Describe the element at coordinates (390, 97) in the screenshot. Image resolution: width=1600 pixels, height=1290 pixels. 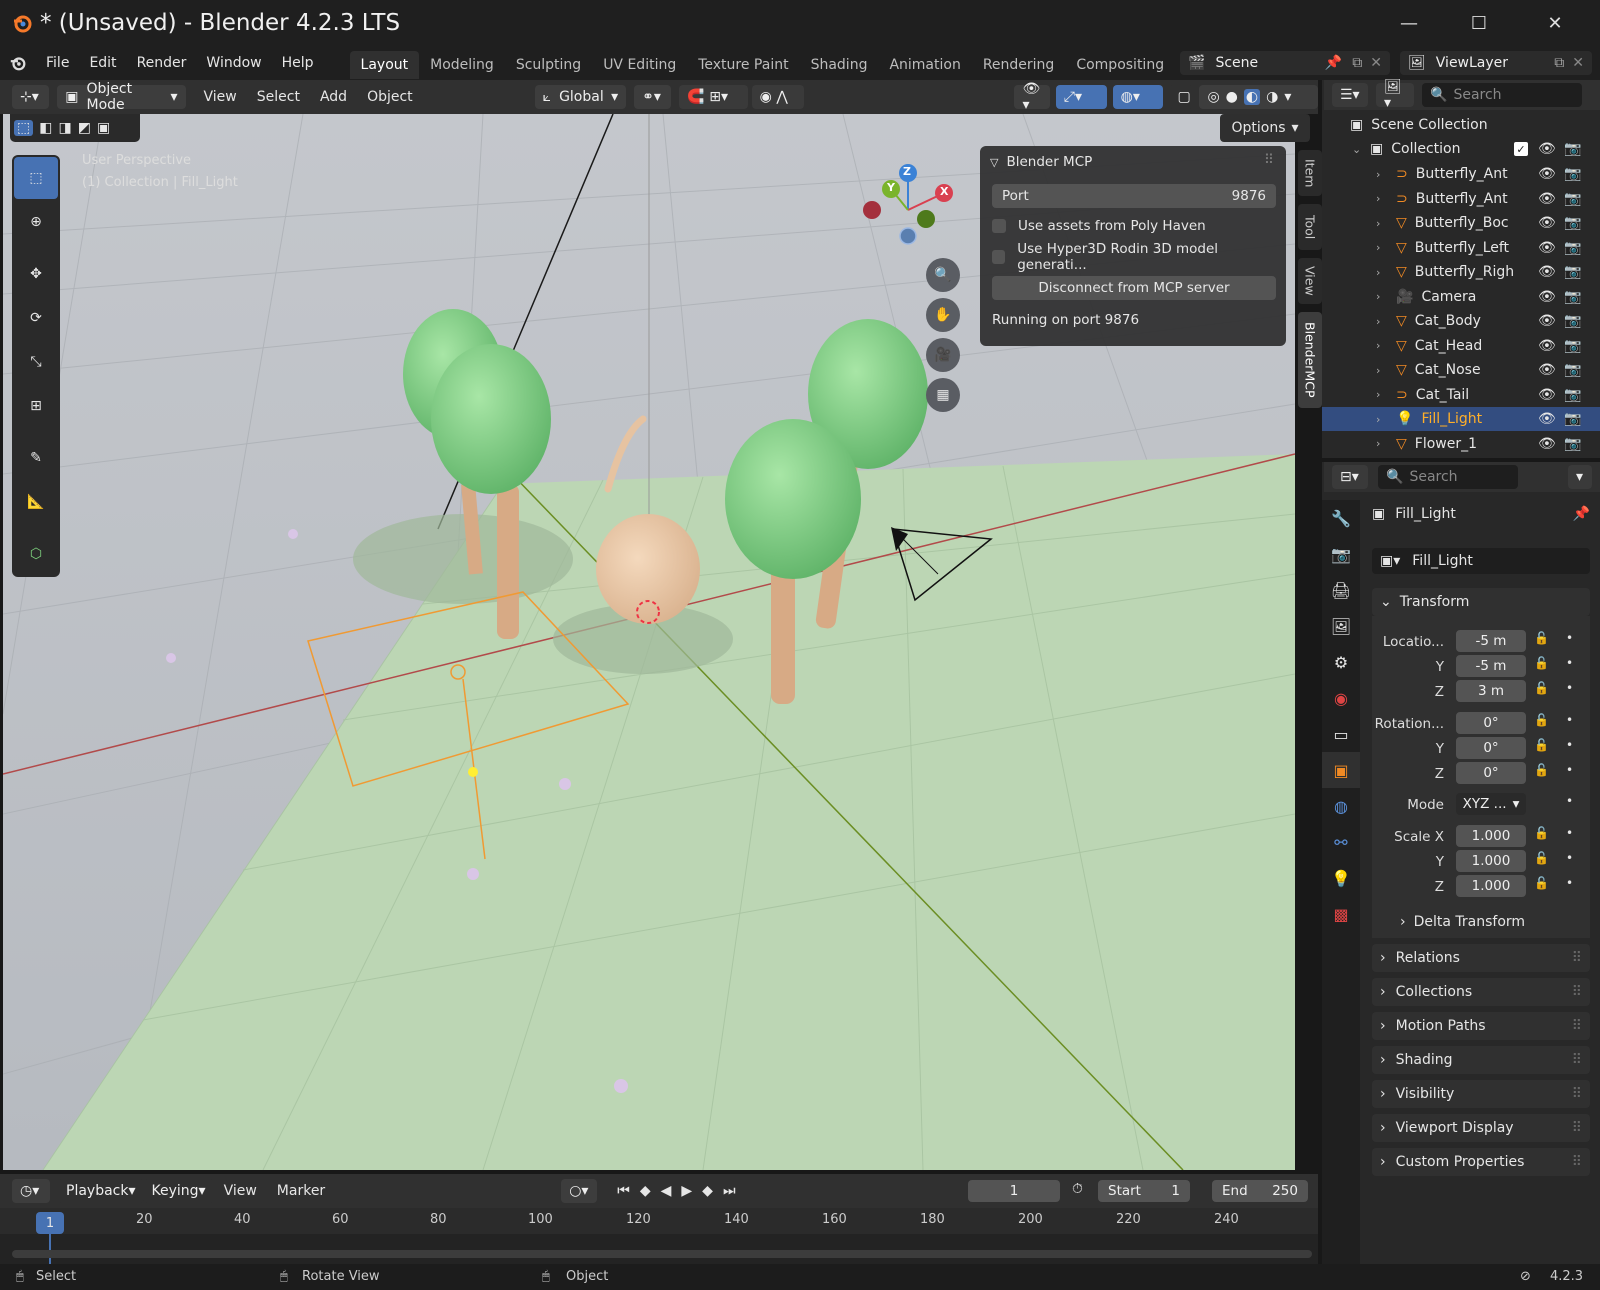
I see `viewport-menu-object: Object` at that location.